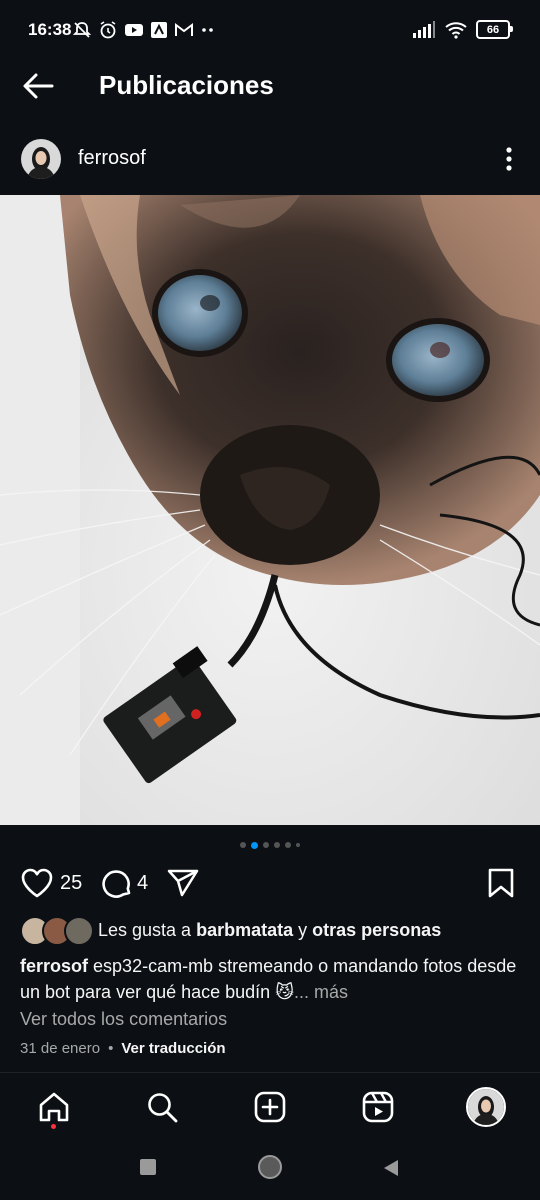 This screenshot has width=540, height=1200. What do you see at coordinates (71, 883) in the screenshot?
I see `likes-count: 25` at bounding box center [71, 883].